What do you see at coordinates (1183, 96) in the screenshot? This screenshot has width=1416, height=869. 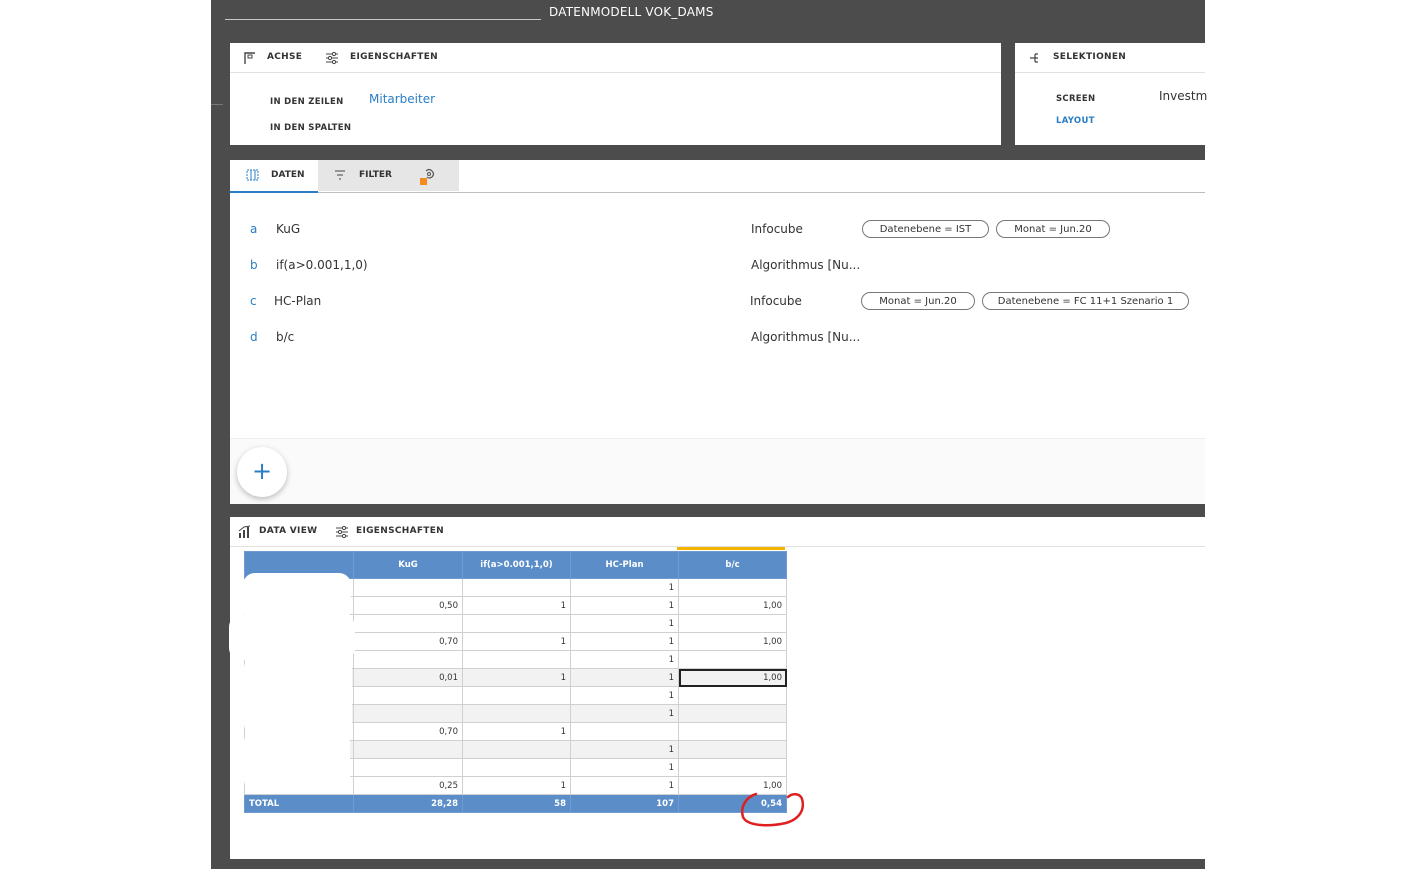 I see `screen-value: Investm` at bounding box center [1183, 96].